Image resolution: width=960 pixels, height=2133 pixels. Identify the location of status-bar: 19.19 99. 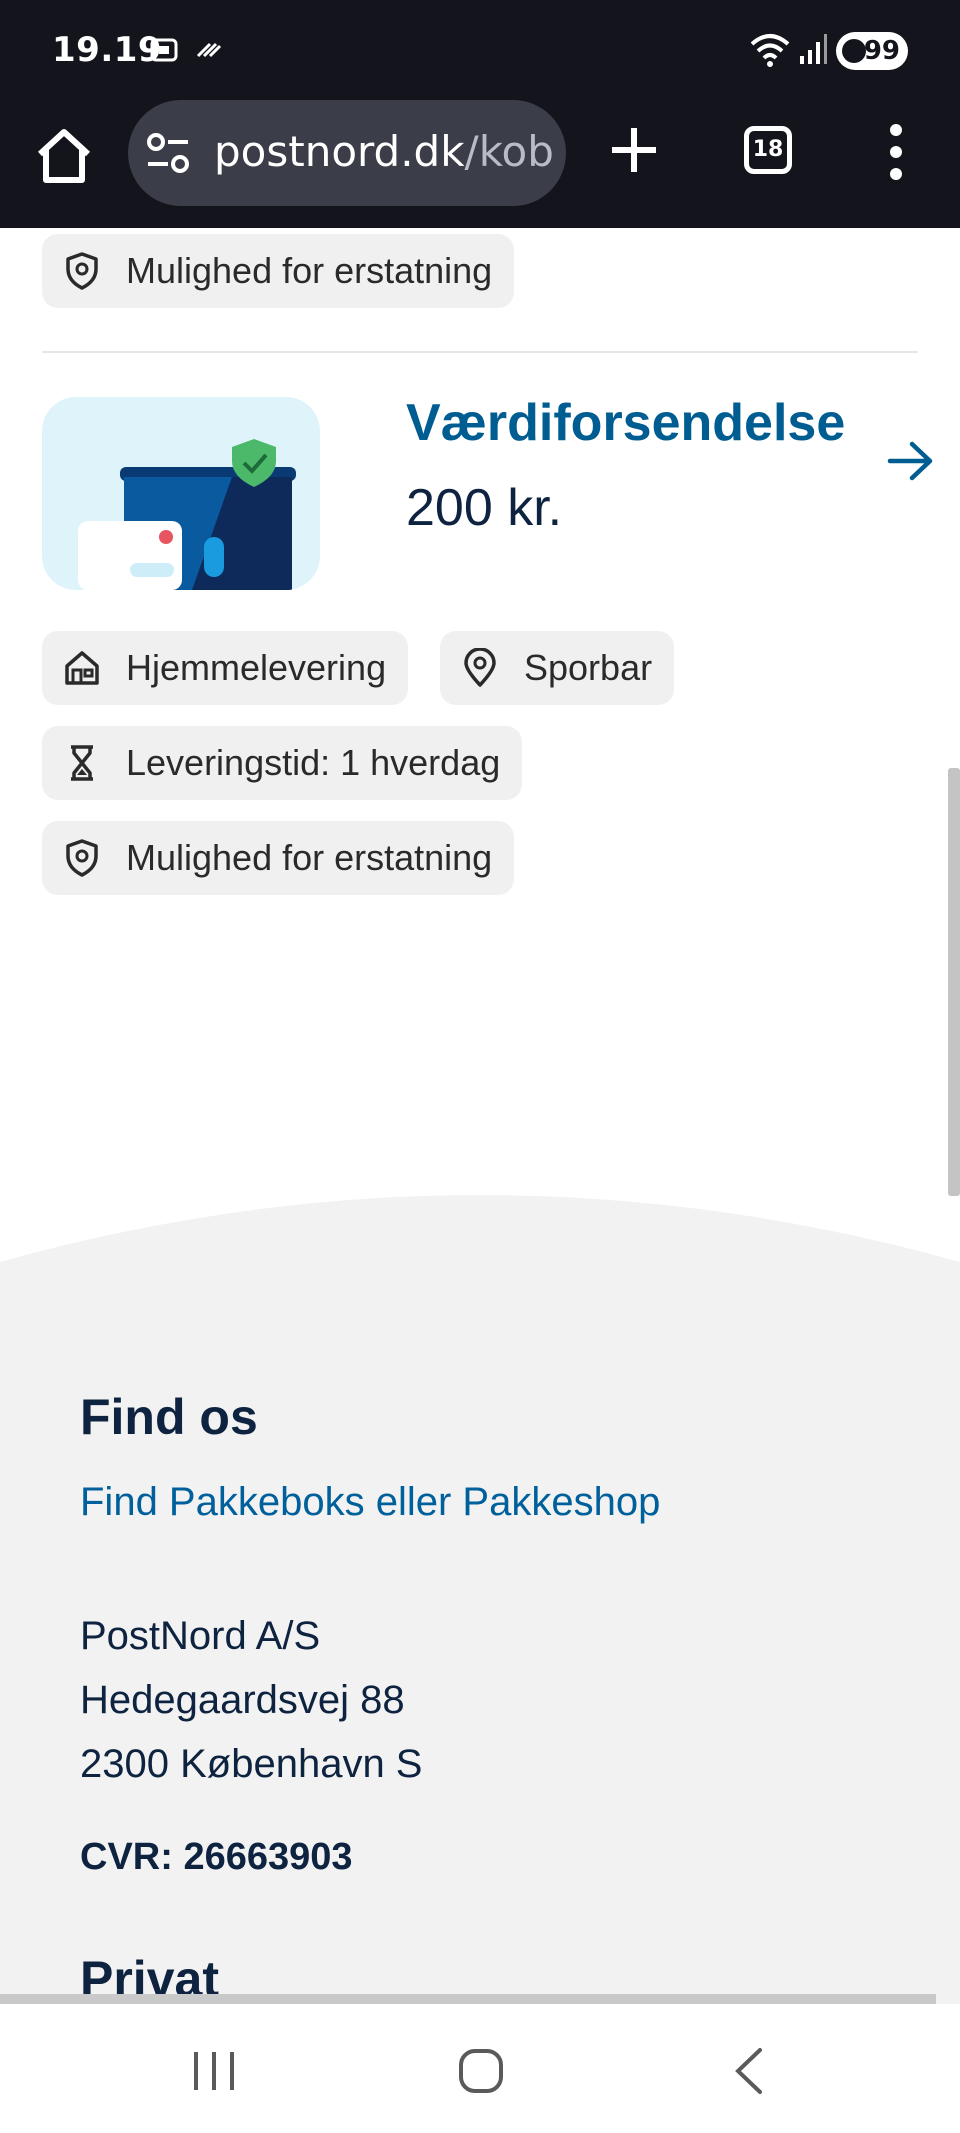
(480, 50).